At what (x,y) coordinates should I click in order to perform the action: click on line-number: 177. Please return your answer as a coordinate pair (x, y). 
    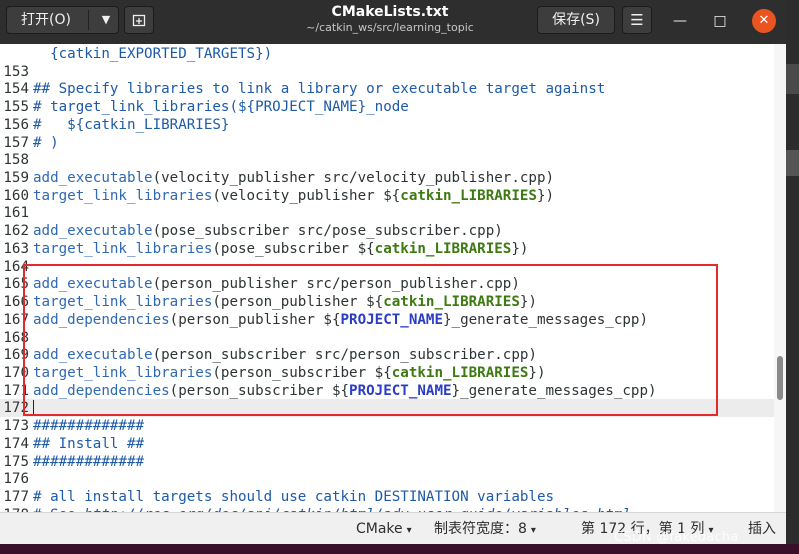
    Looking at the image, I should click on (16, 497).